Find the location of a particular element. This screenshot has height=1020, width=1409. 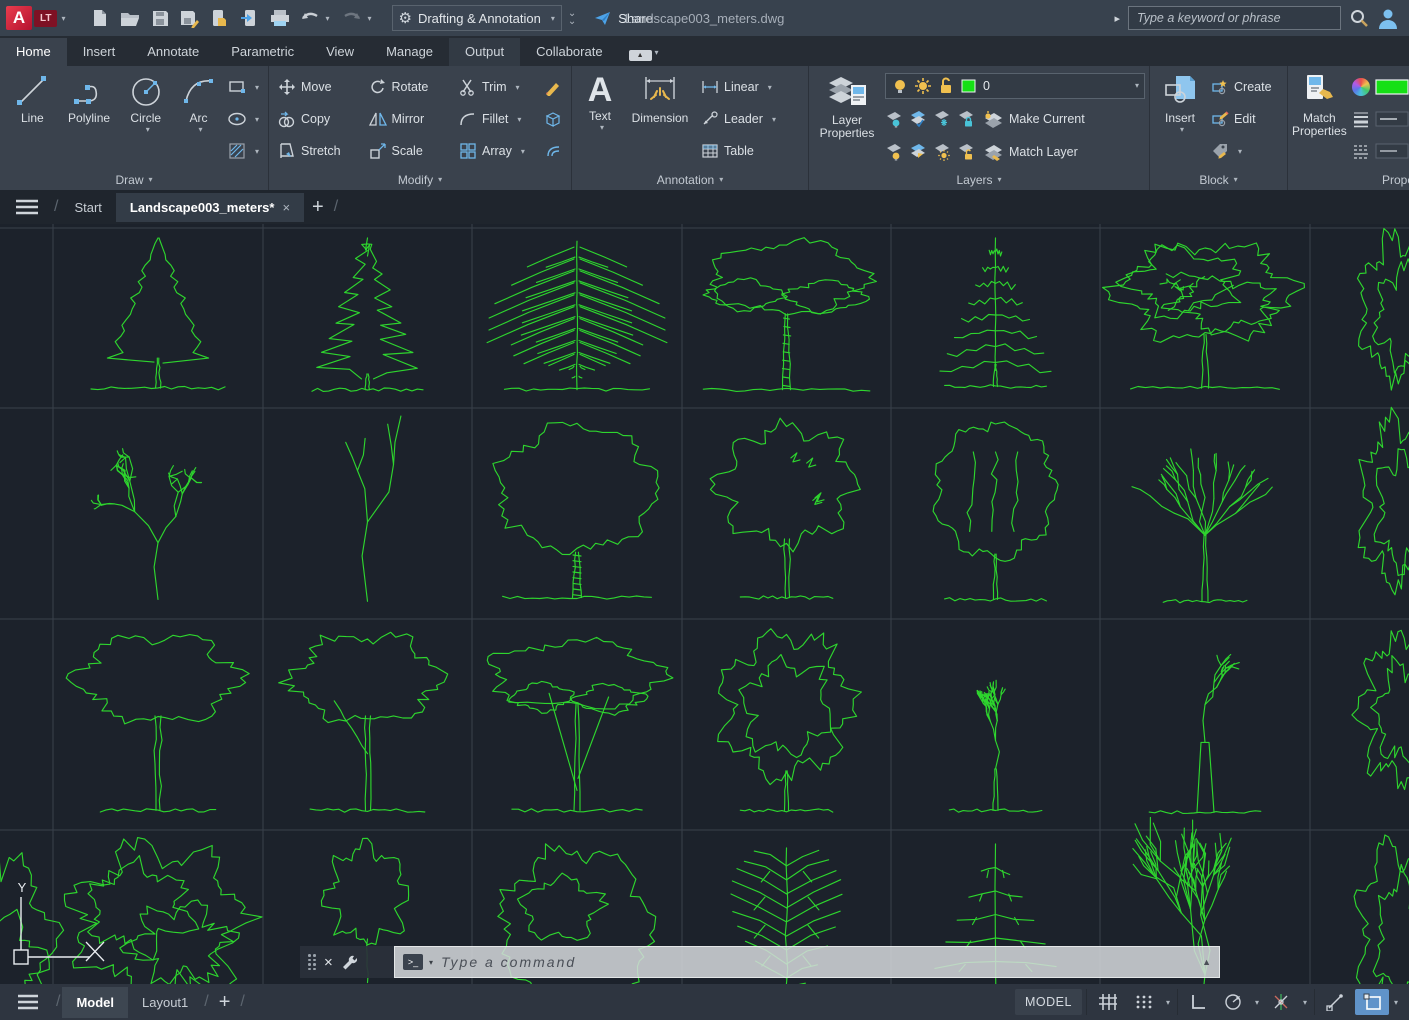

text-tool-button: A Text ▾ is located at coordinates (600, 119).